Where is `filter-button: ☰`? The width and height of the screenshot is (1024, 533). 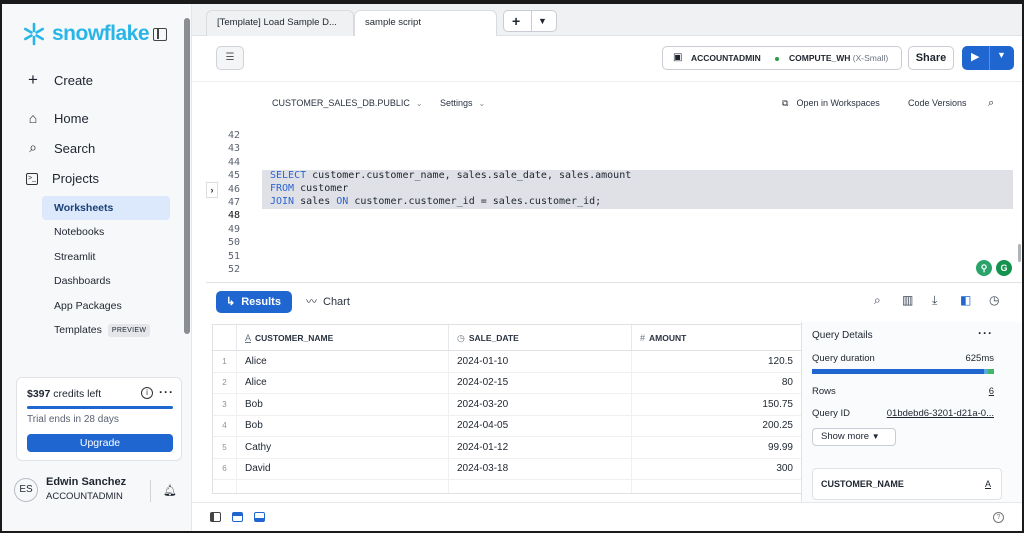
filter-button: ☰ is located at coordinates (230, 58).